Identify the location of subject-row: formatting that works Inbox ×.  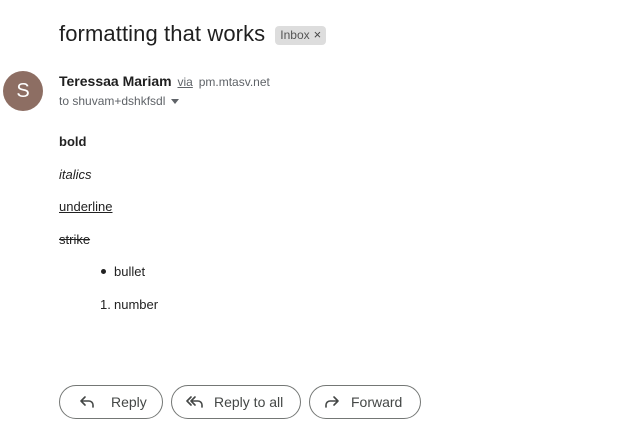
(193, 34).